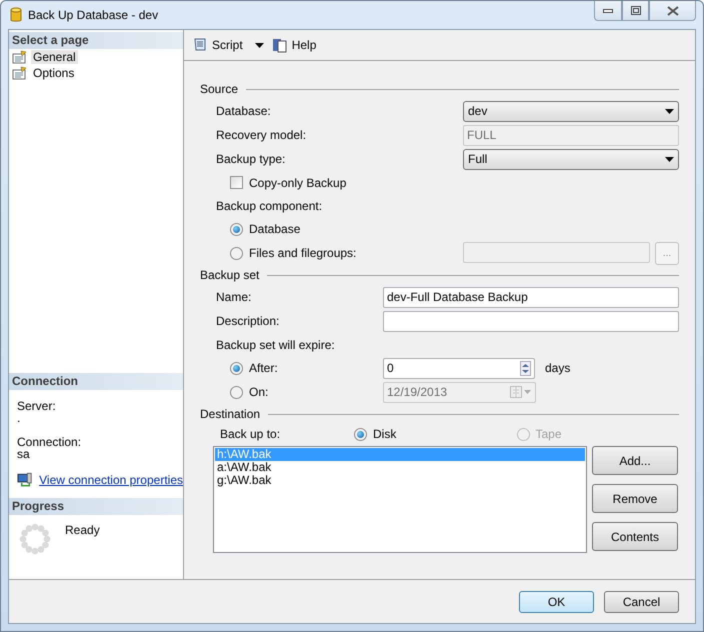 This screenshot has height=632, width=704. What do you see at coordinates (556, 601) in the screenshot?
I see `dialog-button: OK` at bounding box center [556, 601].